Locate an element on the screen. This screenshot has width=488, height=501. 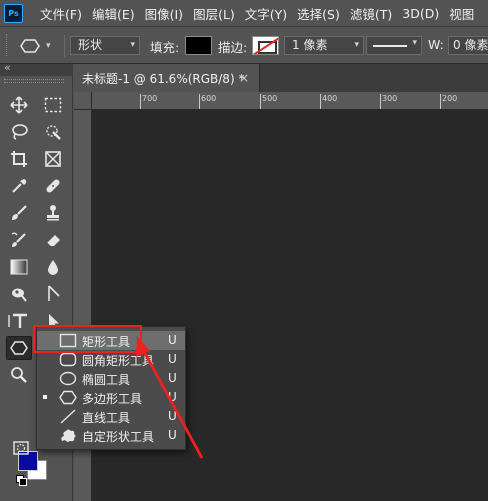
zoom-tool is located at coordinates (19, 375).